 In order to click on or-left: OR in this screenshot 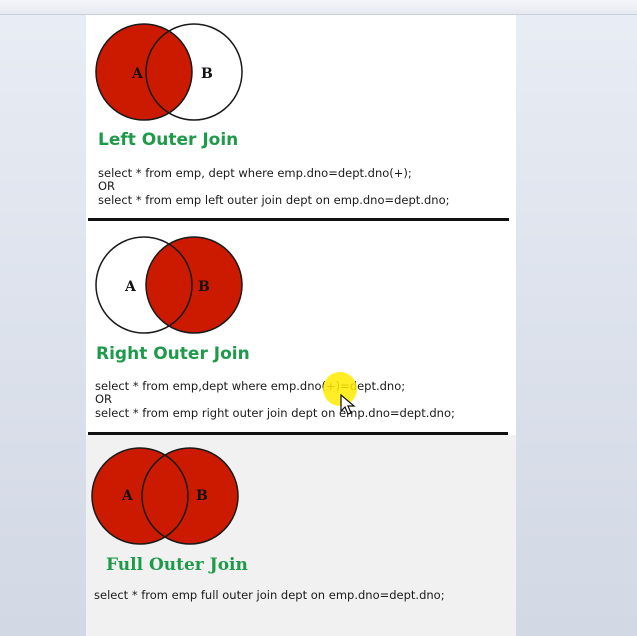, I will do `click(107, 186)`.